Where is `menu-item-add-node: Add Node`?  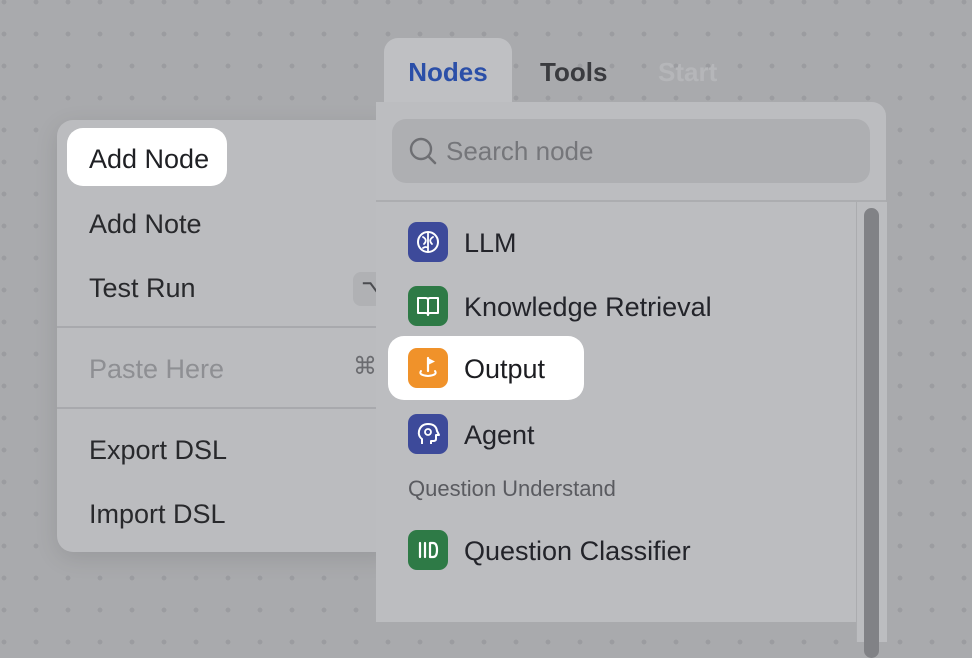 menu-item-add-node: Add Node is located at coordinates (147, 157).